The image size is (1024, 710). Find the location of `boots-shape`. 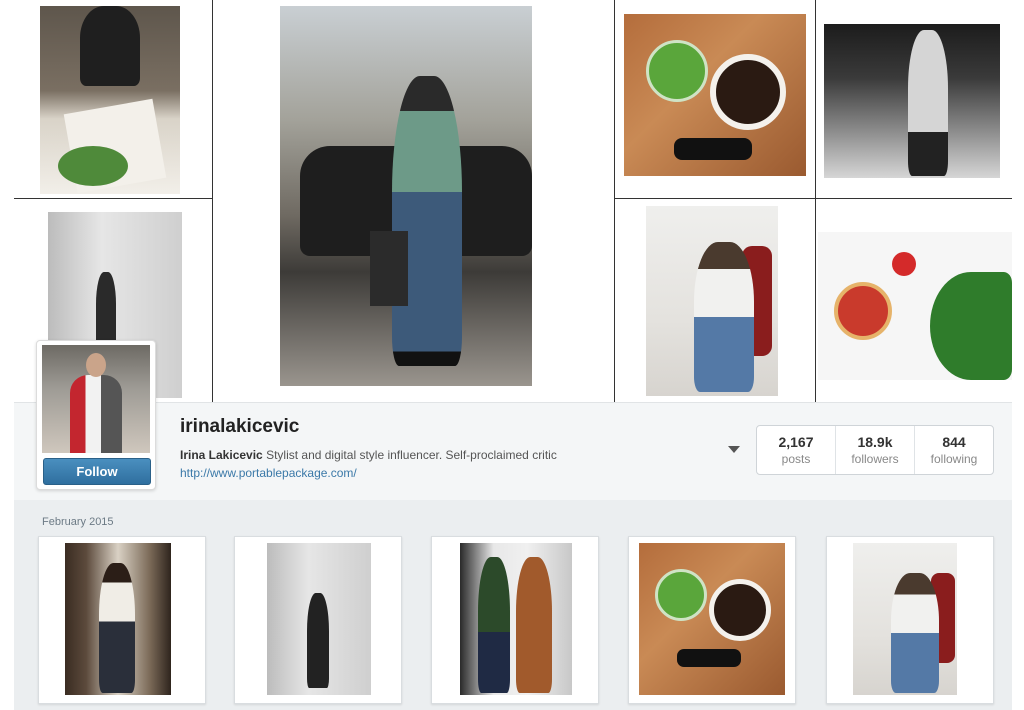

boots-shape is located at coordinates (110, 46).